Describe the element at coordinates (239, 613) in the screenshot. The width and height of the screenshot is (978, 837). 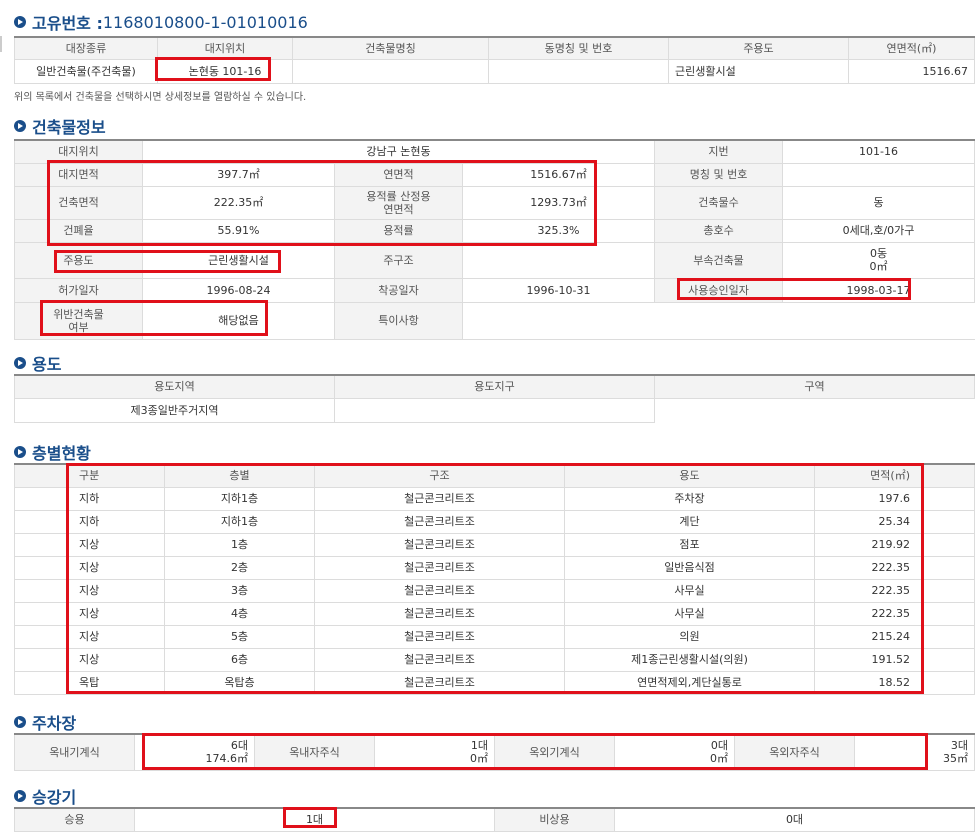
I see `floor-level: 4층` at that location.